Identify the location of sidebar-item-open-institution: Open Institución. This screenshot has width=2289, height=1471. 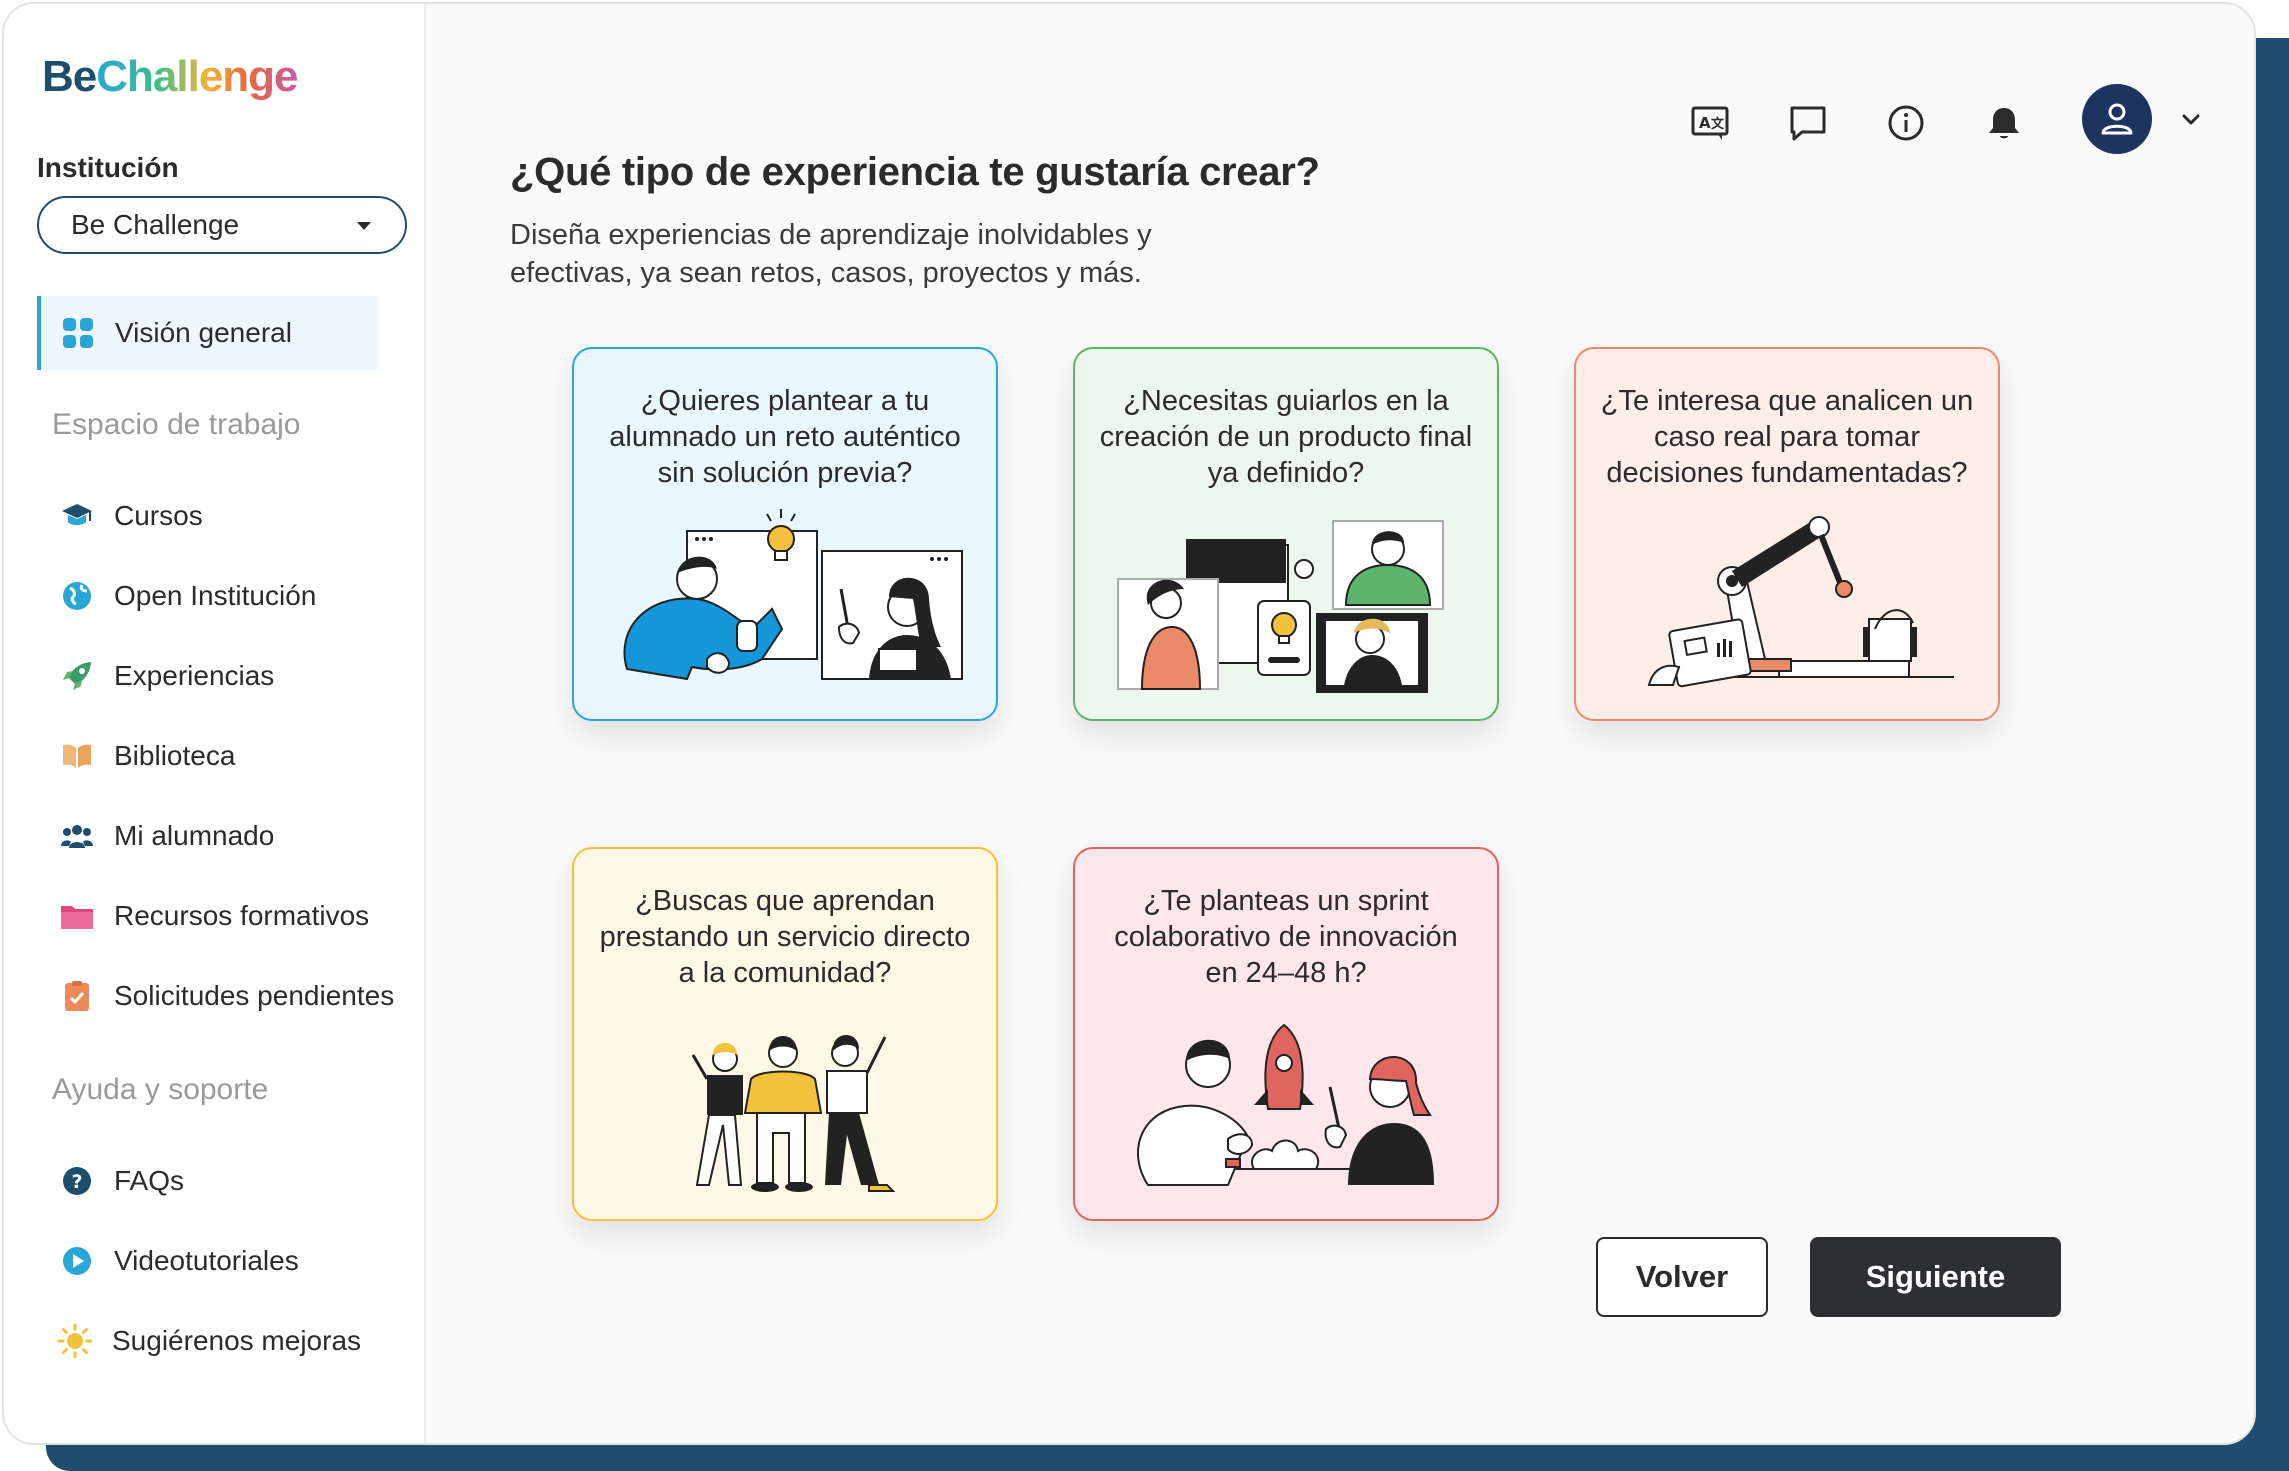
(188, 596).